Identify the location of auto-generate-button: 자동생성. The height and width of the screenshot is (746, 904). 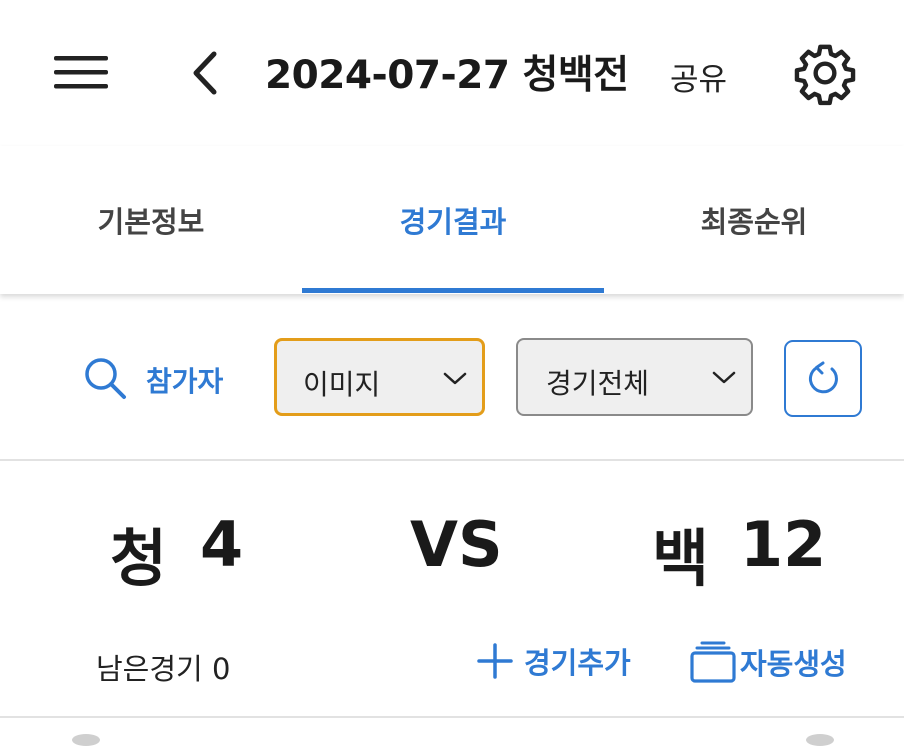
(767, 662).